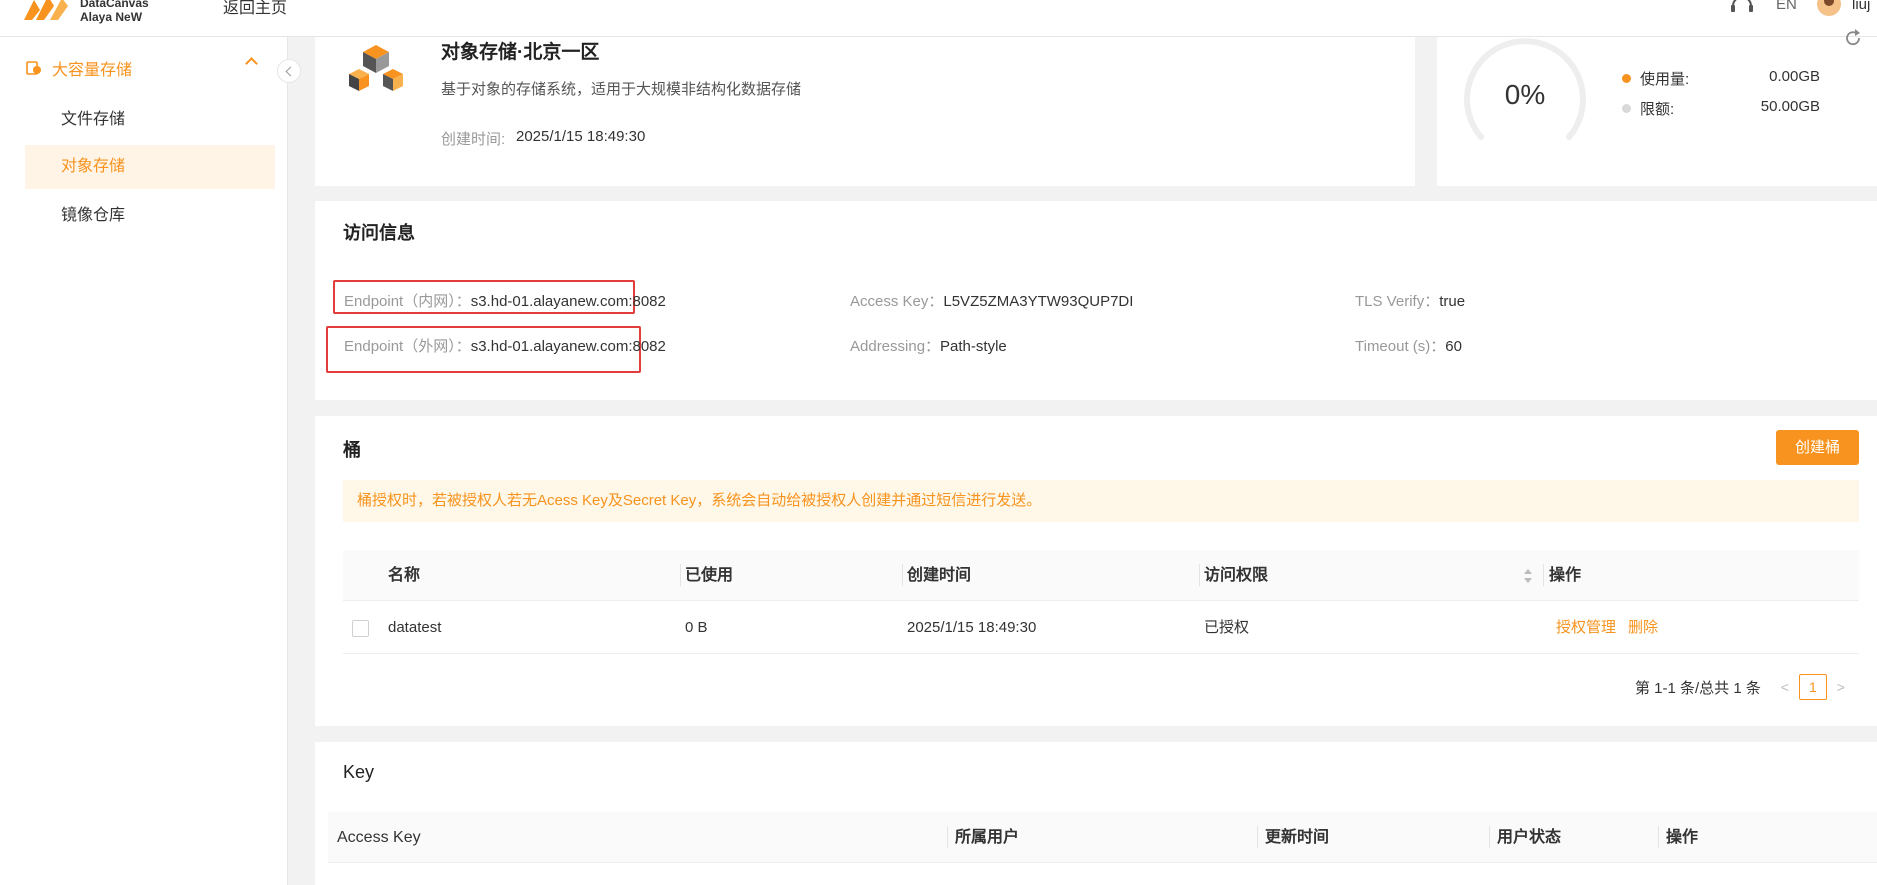 The height and width of the screenshot is (885, 1877). I want to click on bucket-name: datatest, so click(414, 628).